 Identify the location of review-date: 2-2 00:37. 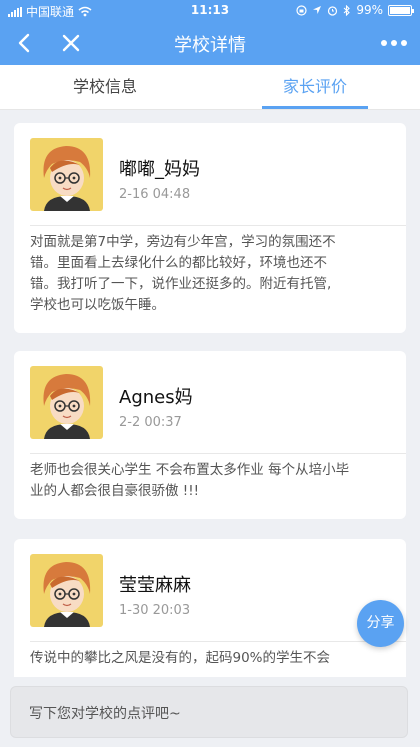
(150, 422).